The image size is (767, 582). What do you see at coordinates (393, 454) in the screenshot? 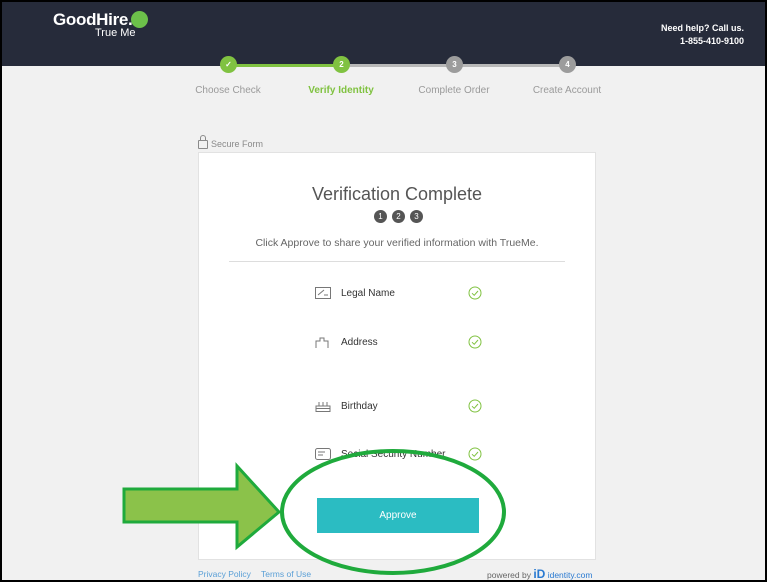
I see `field-label-ssn: Social Security Number` at bounding box center [393, 454].